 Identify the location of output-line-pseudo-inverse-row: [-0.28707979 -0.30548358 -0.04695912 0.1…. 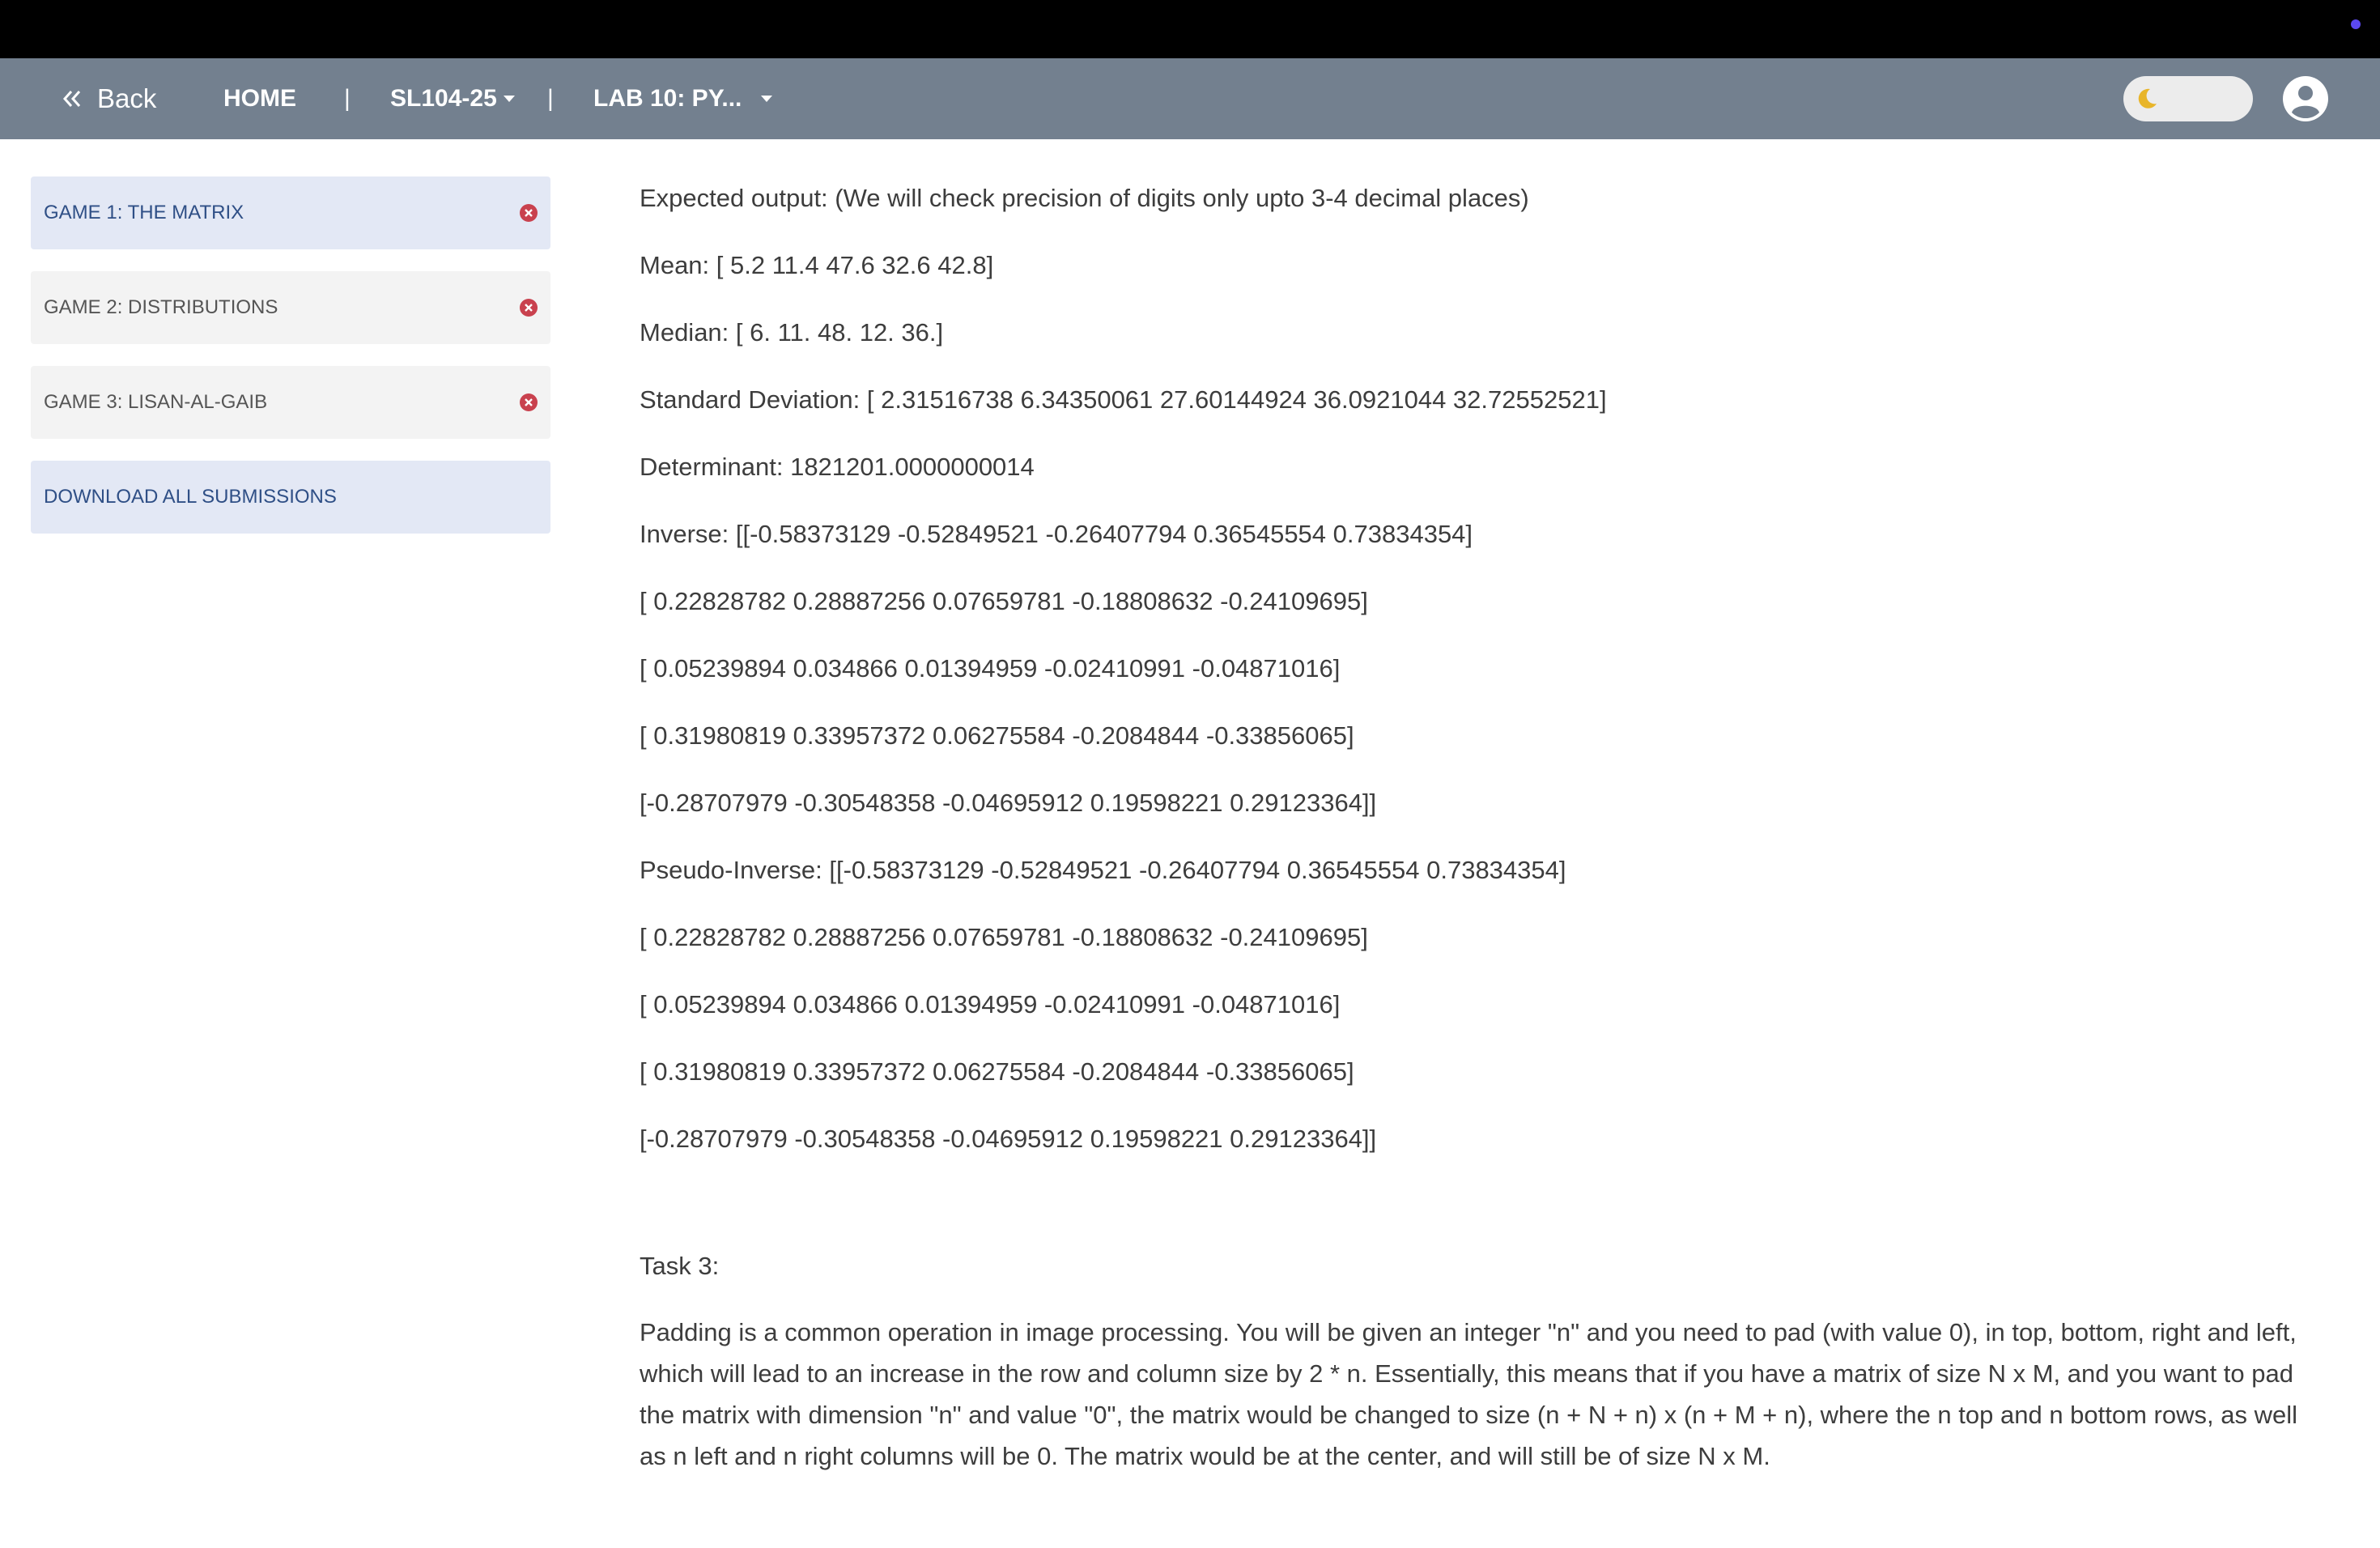
(1008, 1139).